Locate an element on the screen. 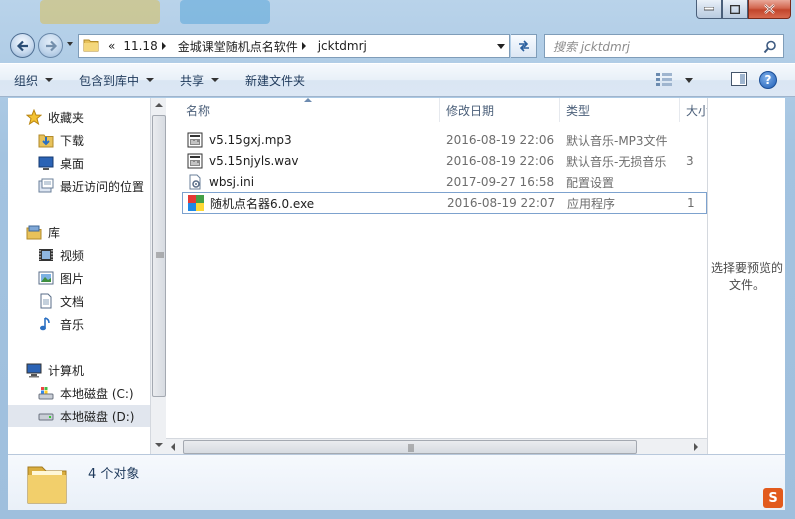 This screenshot has width=795, height=519. nav-pane-scrollbar is located at coordinates (158, 276).